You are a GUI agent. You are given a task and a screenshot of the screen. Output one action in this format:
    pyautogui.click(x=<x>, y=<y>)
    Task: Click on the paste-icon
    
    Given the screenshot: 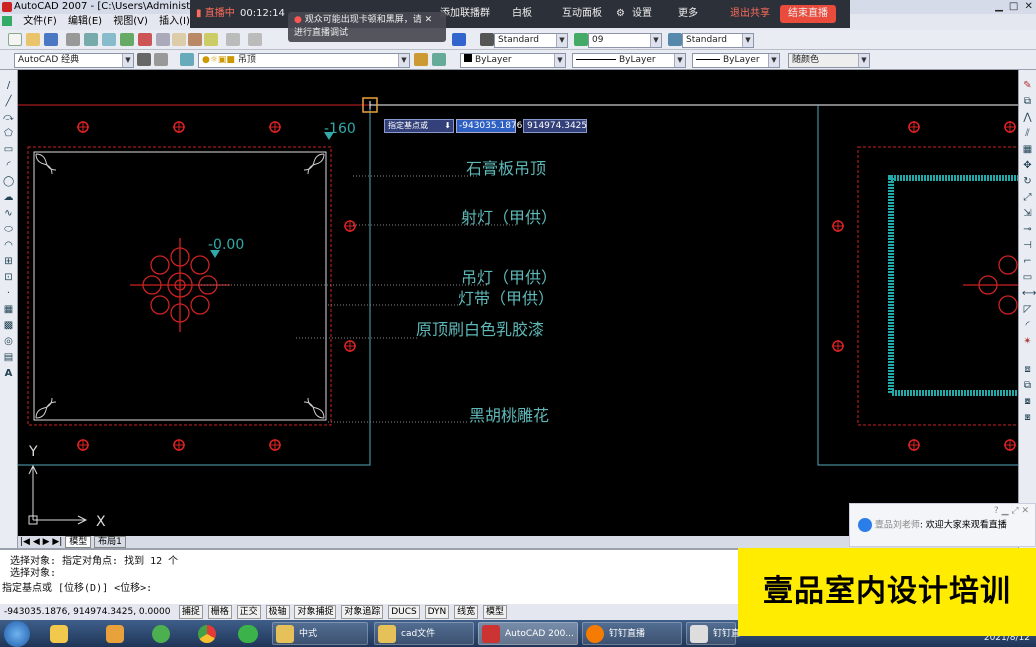 What is the action you would take?
    pyautogui.click(x=179, y=39)
    